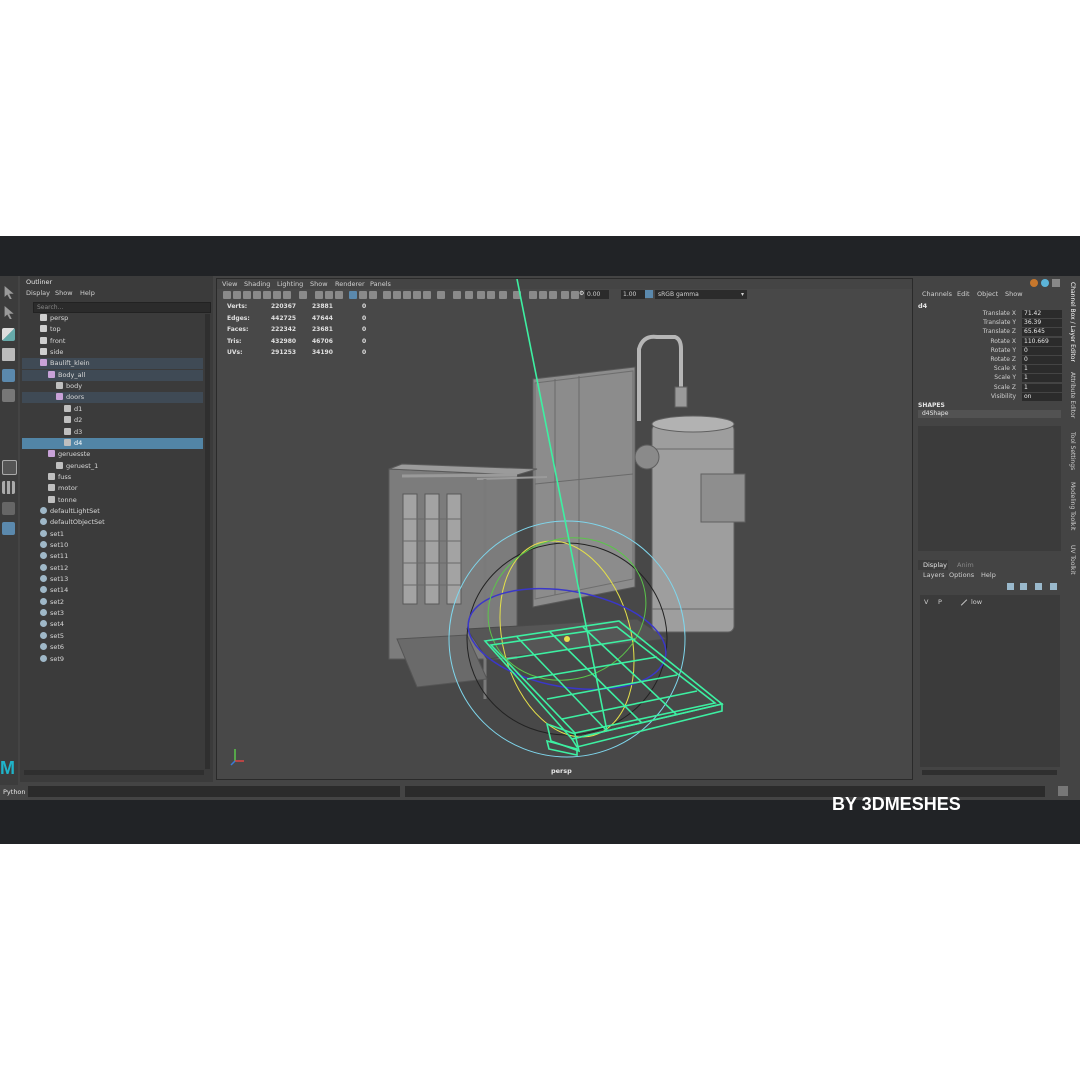 The image size is (1080, 1080). Describe the element at coordinates (1063, 791) in the screenshot. I see `script-editor-icon` at that location.